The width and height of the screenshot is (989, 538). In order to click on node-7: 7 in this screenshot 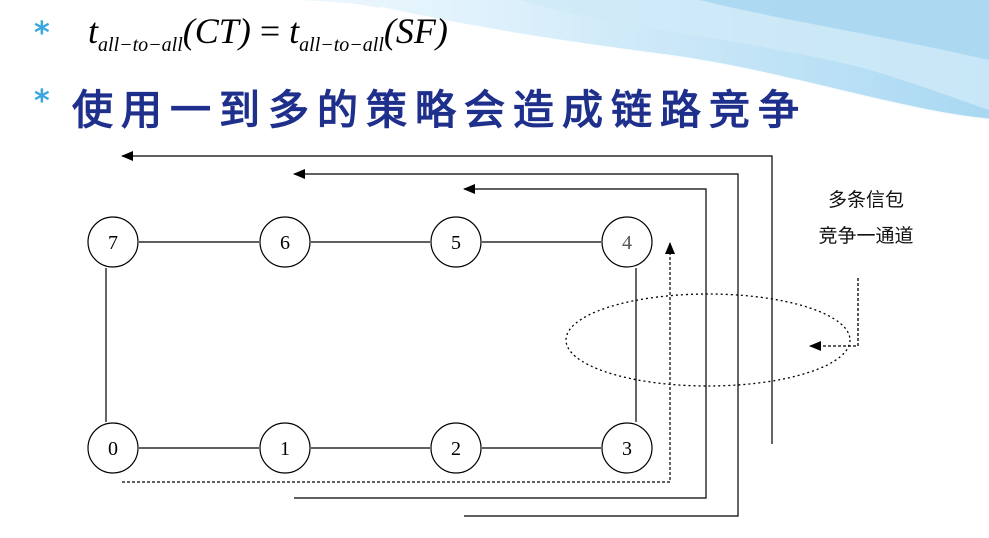, I will do `click(113, 242)`.